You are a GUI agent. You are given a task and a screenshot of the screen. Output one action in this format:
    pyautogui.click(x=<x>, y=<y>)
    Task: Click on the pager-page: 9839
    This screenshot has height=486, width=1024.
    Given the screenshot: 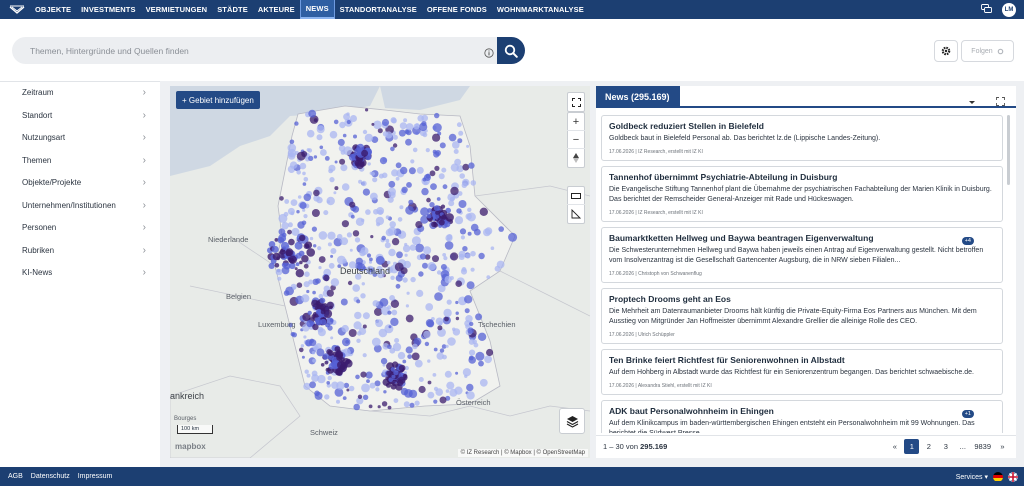 What is the action you would take?
    pyautogui.click(x=982, y=446)
    